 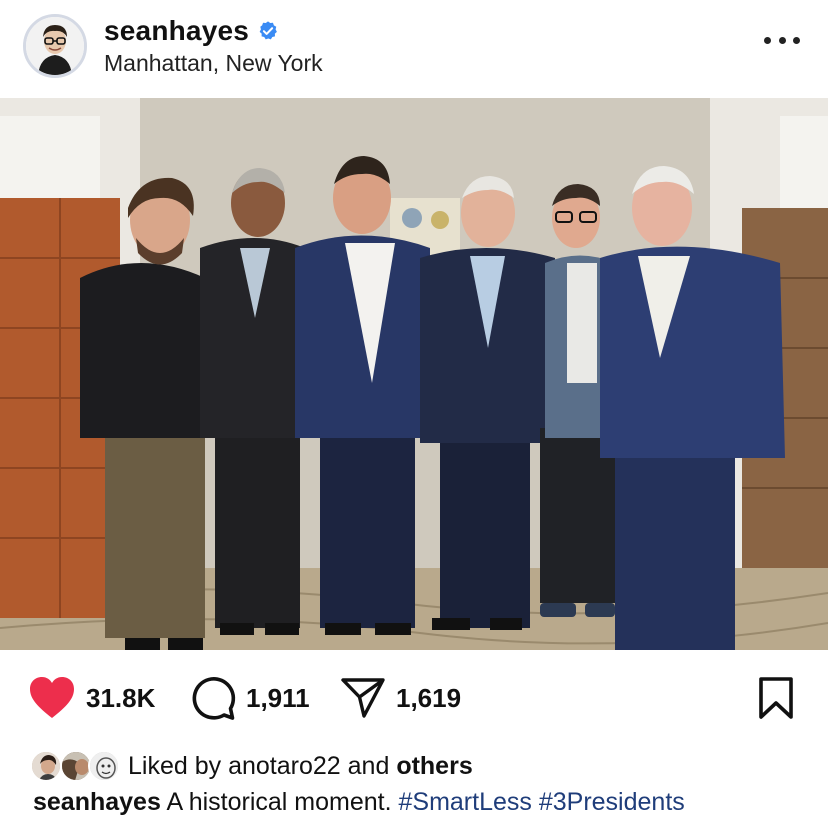 I want to click on profile-avatar, so click(x=55, y=46).